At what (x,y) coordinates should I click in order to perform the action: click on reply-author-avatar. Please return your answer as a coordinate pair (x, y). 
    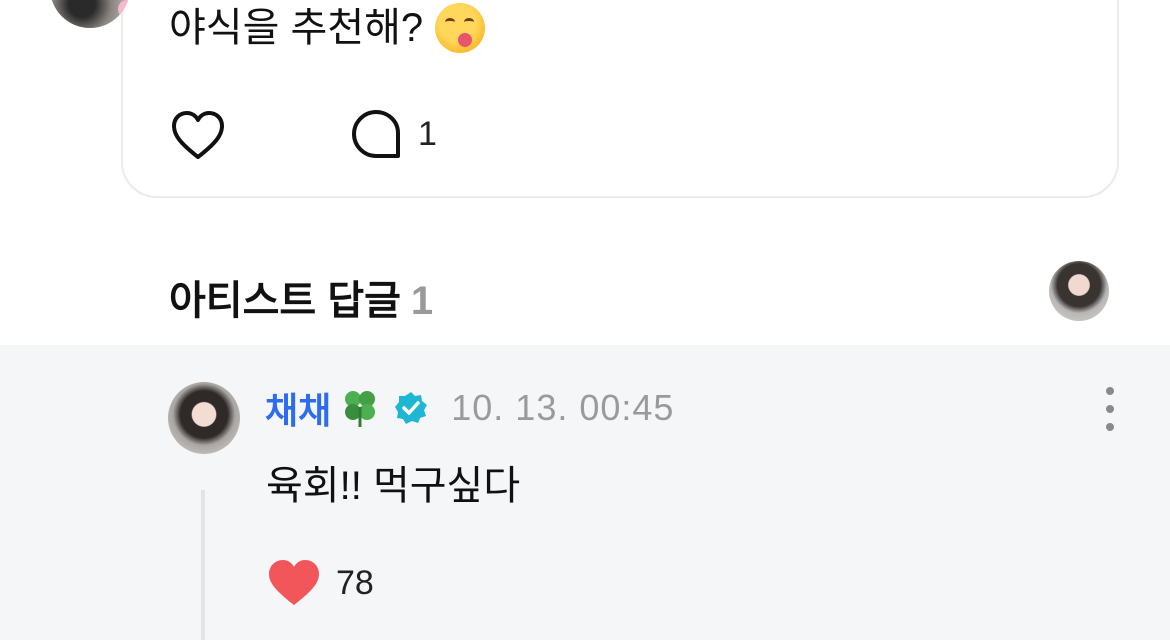
    Looking at the image, I should click on (204, 418).